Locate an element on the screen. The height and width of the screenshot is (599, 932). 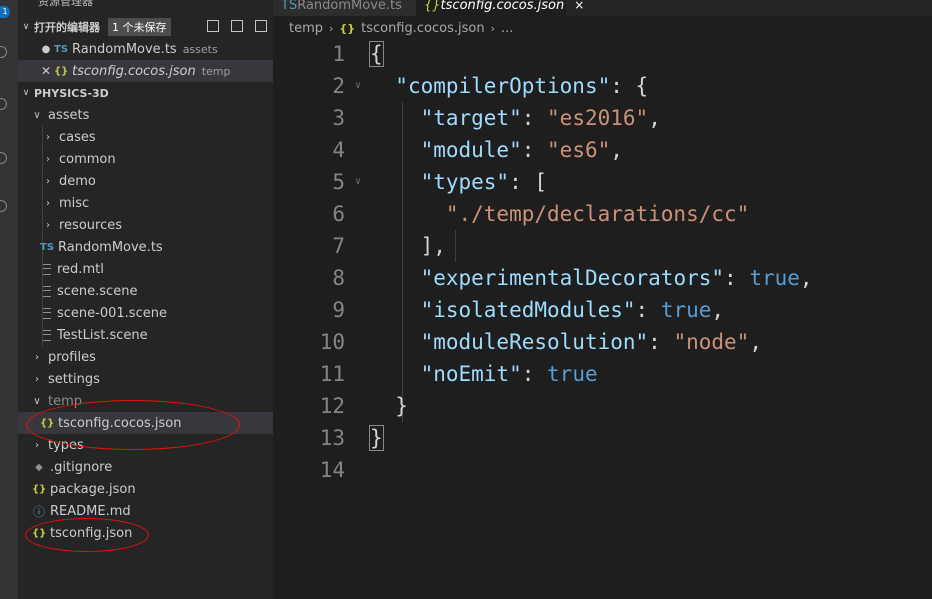
line-number: 12 is located at coordinates (332, 406).